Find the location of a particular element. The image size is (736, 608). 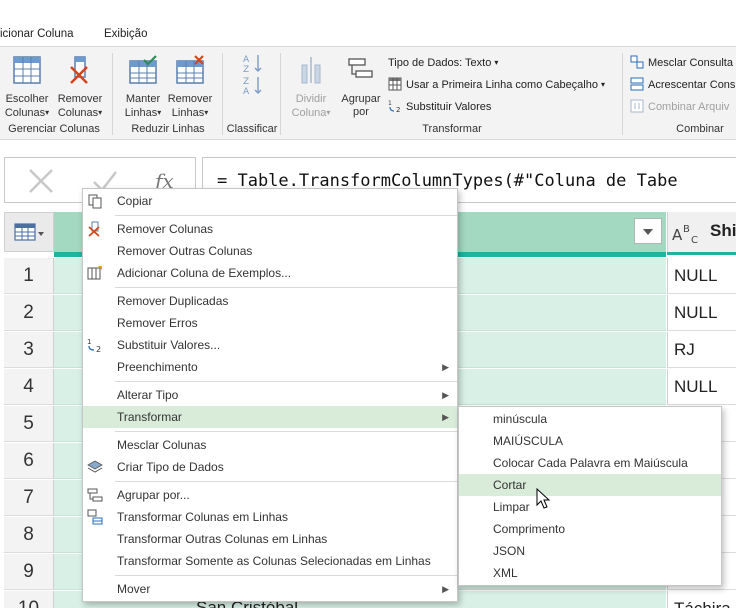

table-header-icon is located at coordinates (395, 84).